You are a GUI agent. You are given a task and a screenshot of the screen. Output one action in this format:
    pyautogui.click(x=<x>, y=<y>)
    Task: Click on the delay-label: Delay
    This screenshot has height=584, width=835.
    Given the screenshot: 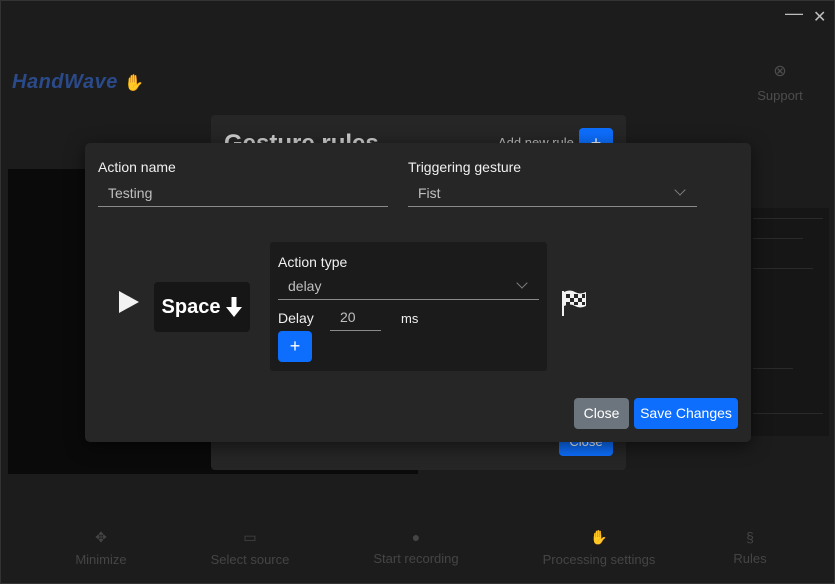 What is the action you would take?
    pyautogui.click(x=296, y=318)
    